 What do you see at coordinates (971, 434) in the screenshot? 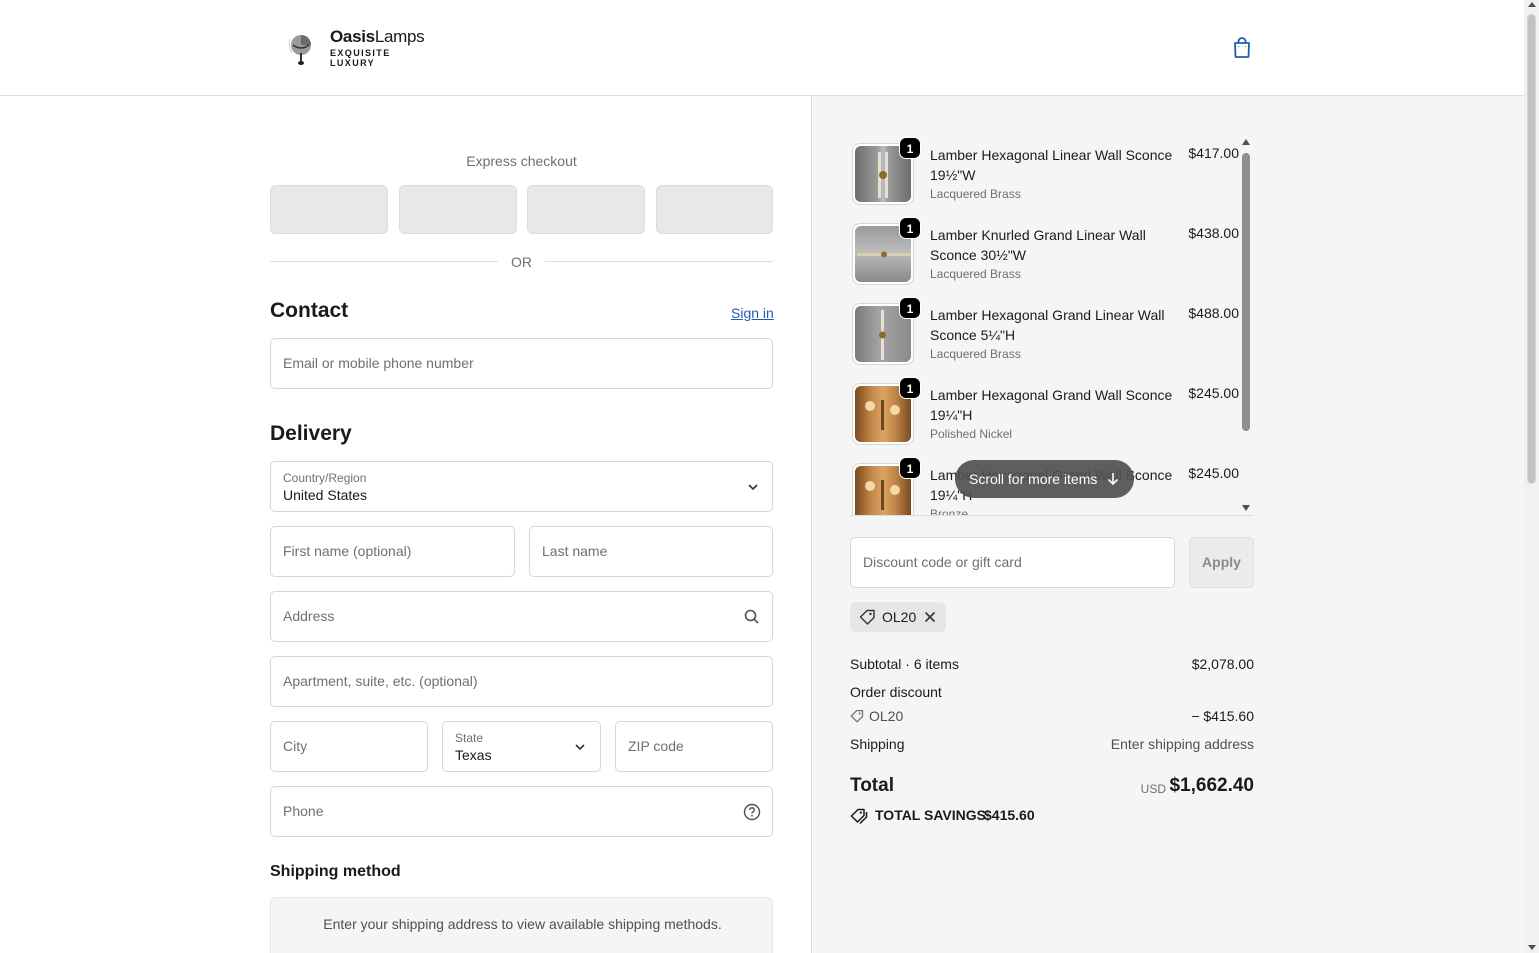
I see `item-variant: Polished Nickel` at bounding box center [971, 434].